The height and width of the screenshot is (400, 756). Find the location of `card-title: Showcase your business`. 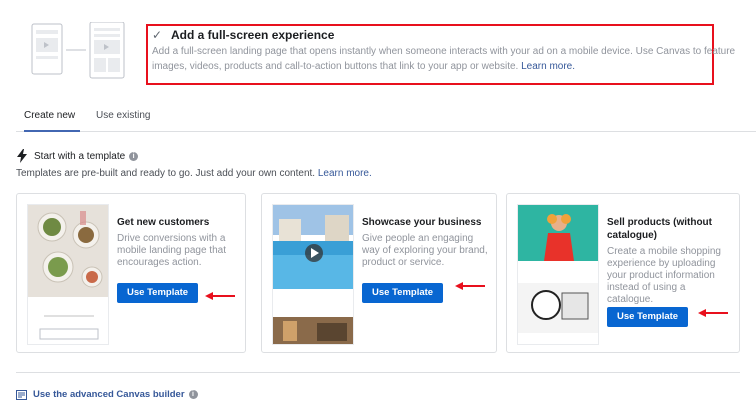

card-title: Showcase your business is located at coordinates (422, 222).